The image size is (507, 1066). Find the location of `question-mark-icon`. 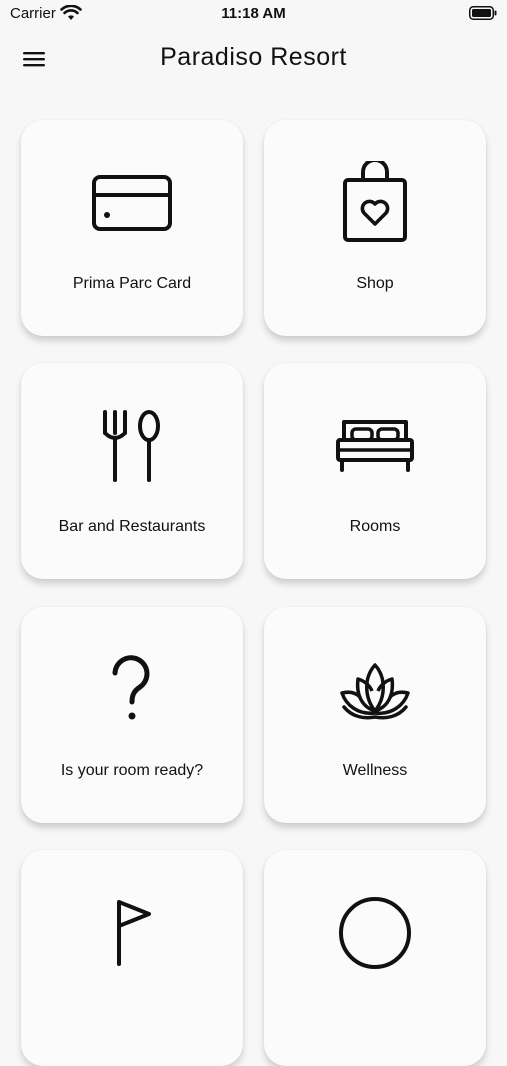

question-mark-icon is located at coordinates (132, 690).